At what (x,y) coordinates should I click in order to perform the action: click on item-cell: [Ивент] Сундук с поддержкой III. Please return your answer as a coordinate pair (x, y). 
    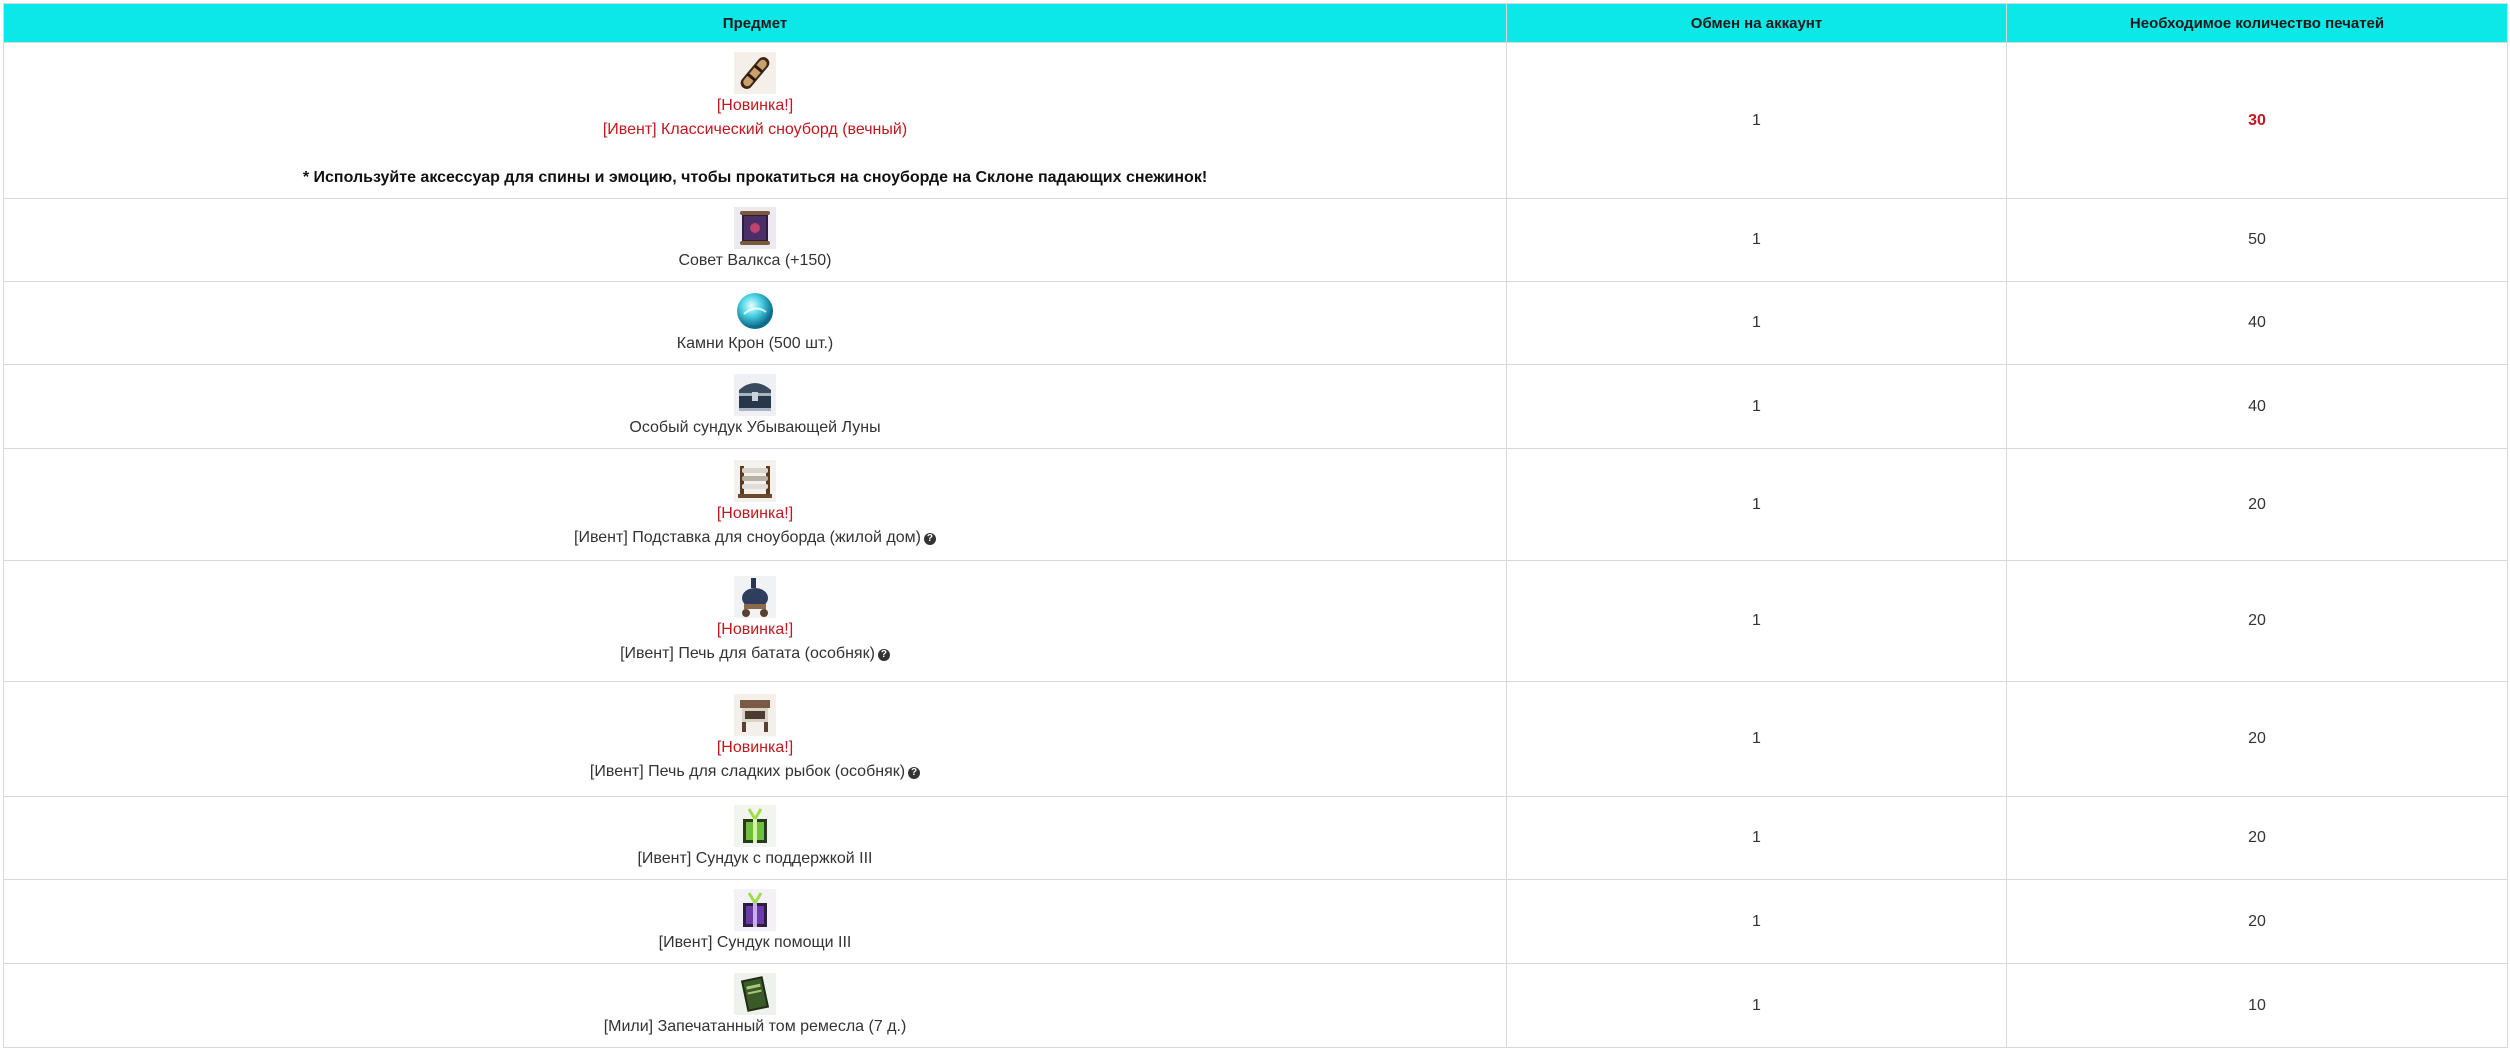
    Looking at the image, I should click on (755, 838).